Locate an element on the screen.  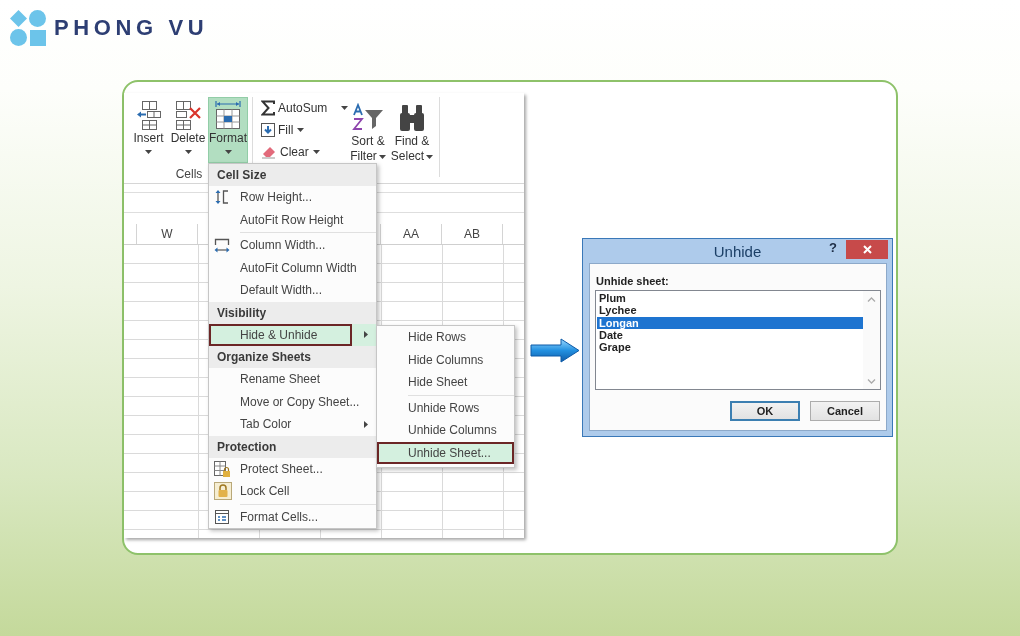
menu-item: Rename Sheet is located at coordinates (292, 379).